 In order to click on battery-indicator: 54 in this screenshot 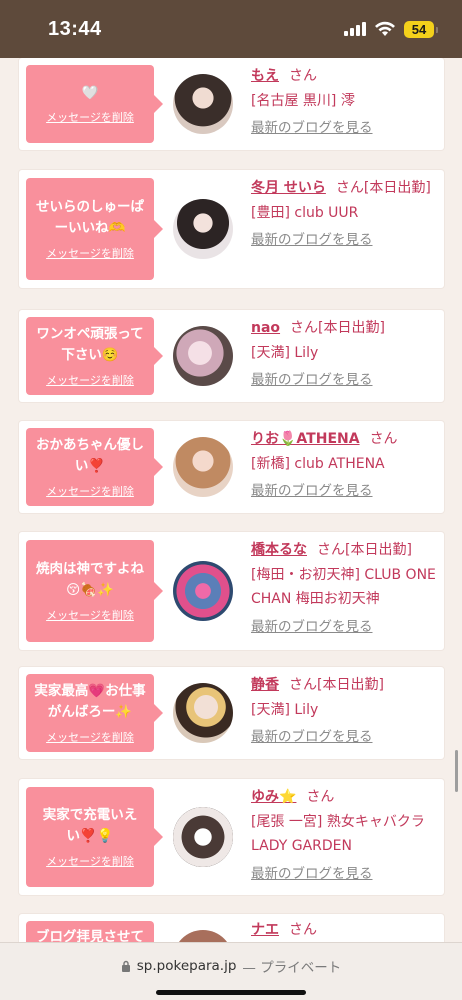, I will do `click(421, 29)`.